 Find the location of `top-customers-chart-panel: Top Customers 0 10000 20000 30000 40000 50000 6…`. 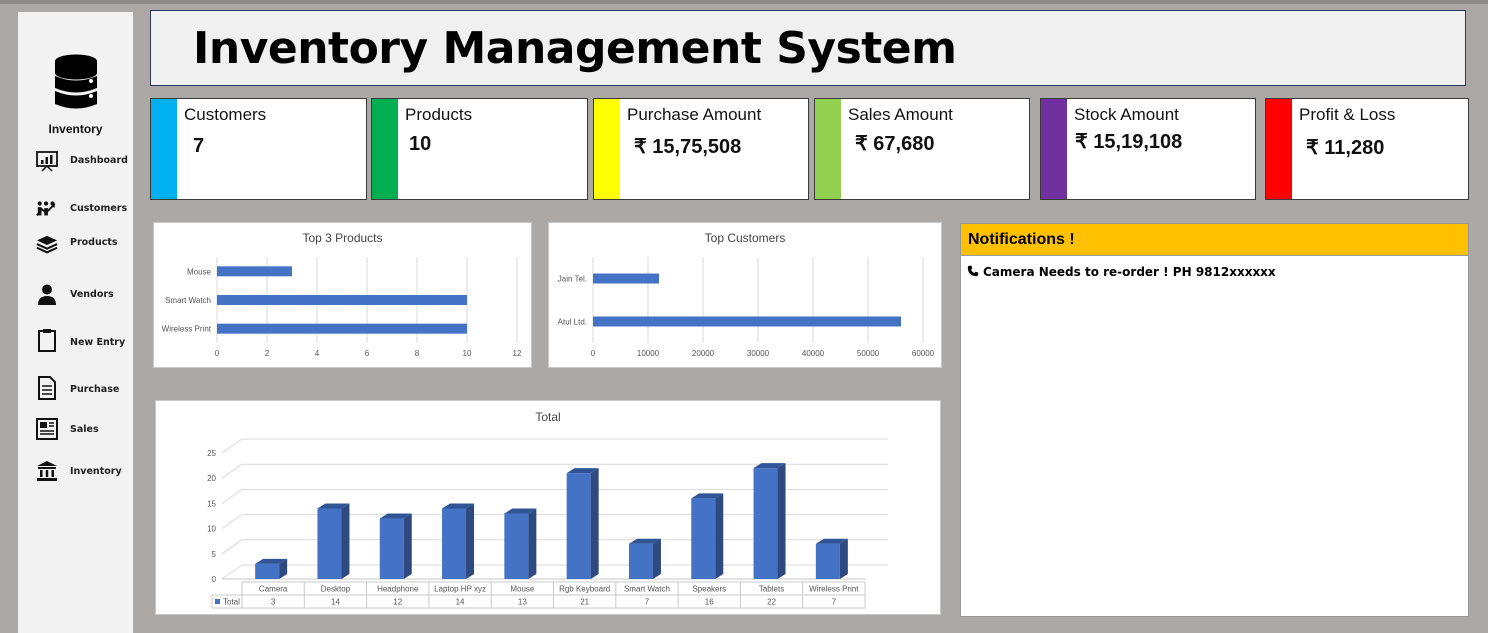

top-customers-chart-panel: Top Customers 0 10000 20000 30000 40000 50000 6… is located at coordinates (745, 295).